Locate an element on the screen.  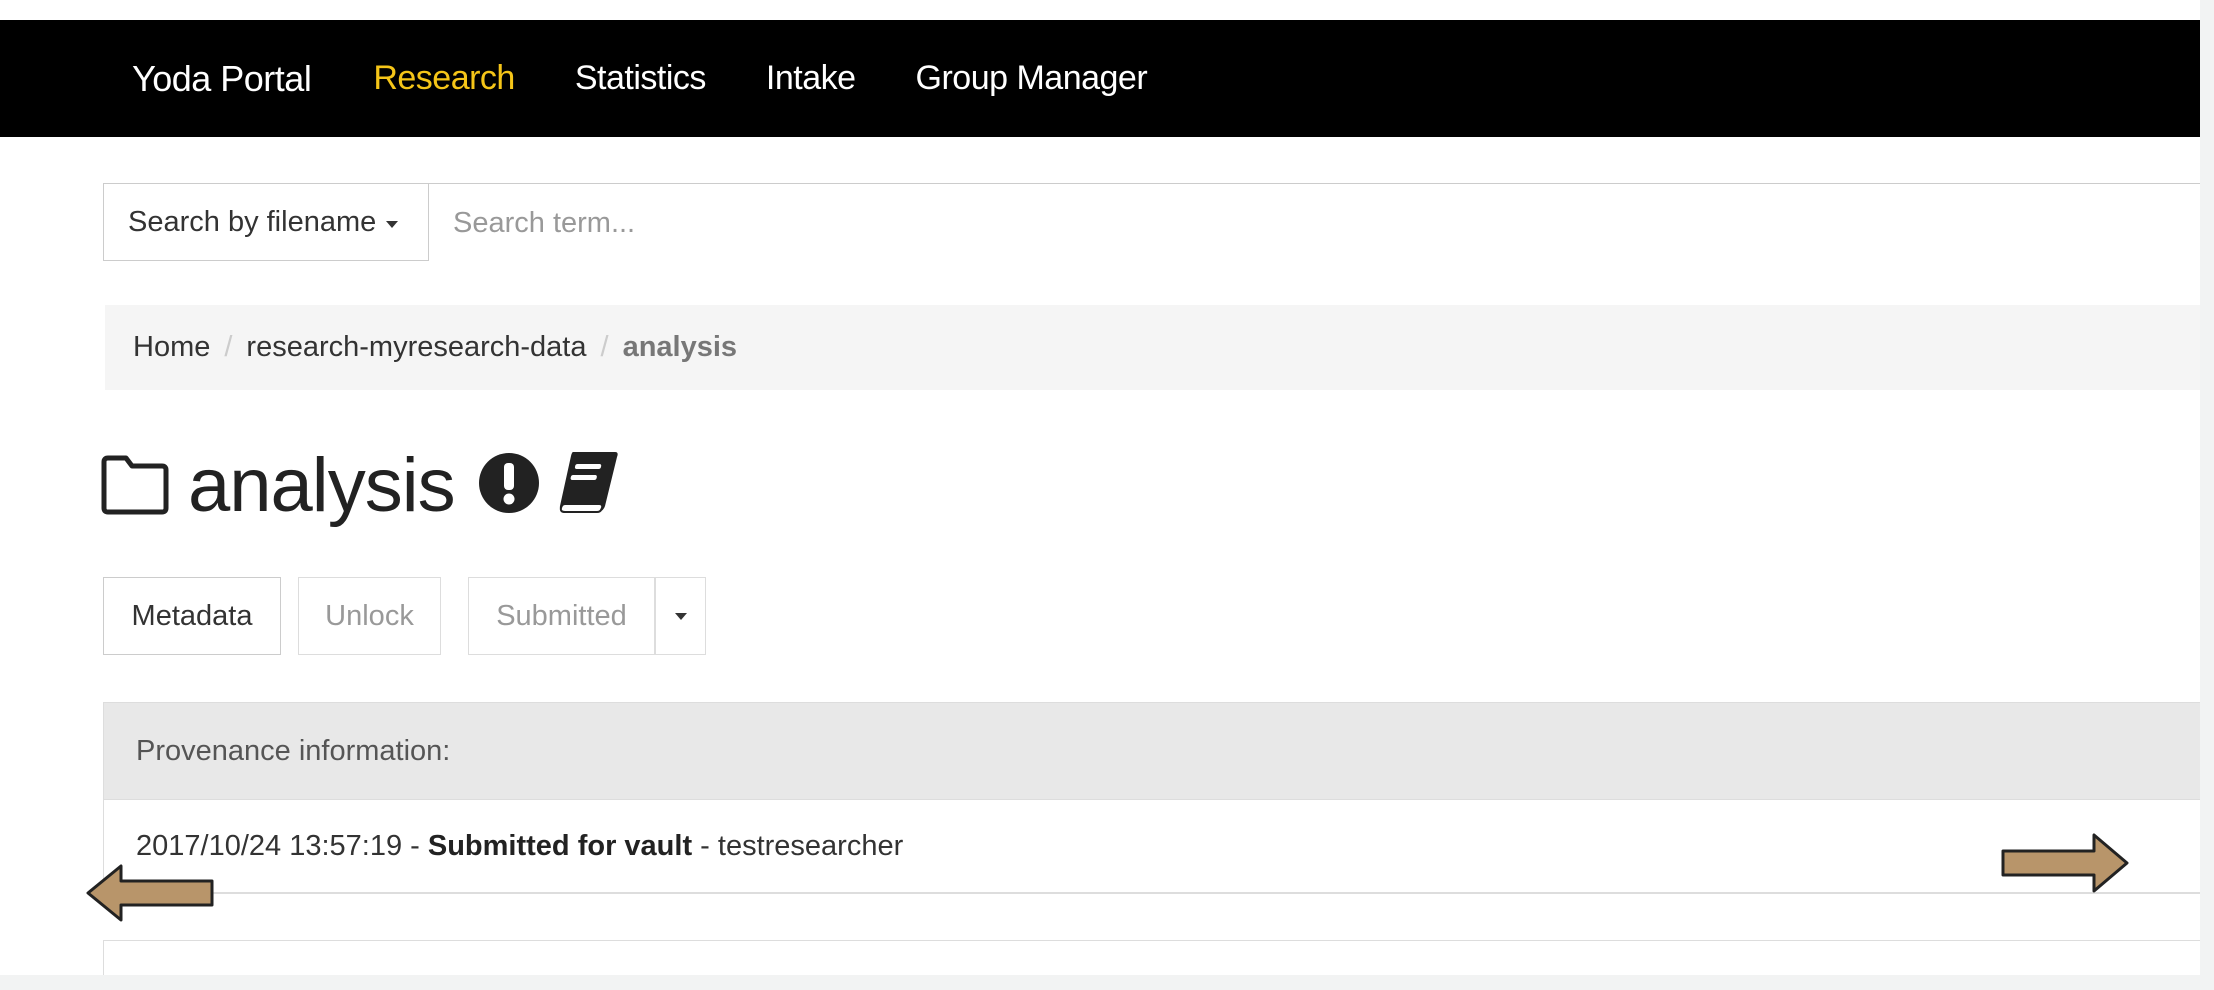
breadcrumb-home: Home is located at coordinates (171, 347).